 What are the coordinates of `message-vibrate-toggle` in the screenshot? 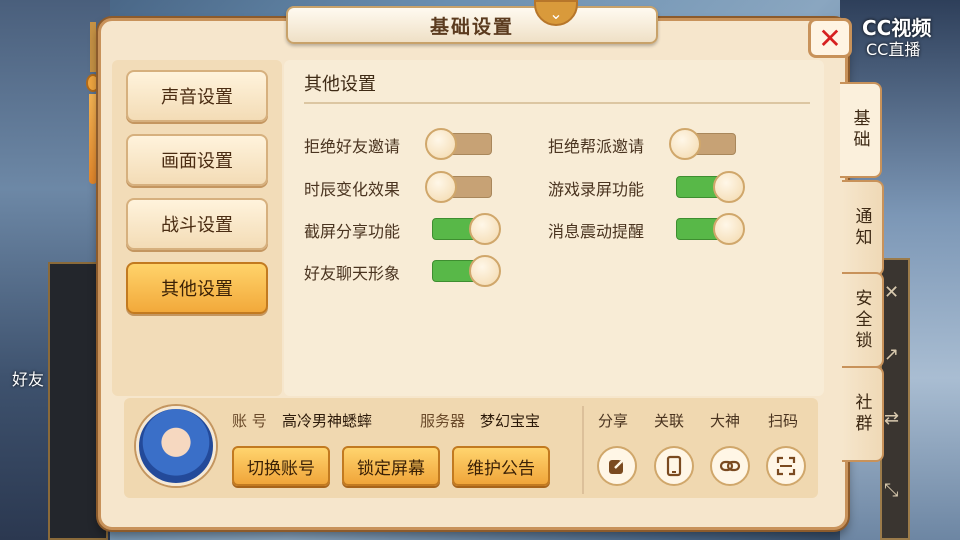 It's located at (710, 229).